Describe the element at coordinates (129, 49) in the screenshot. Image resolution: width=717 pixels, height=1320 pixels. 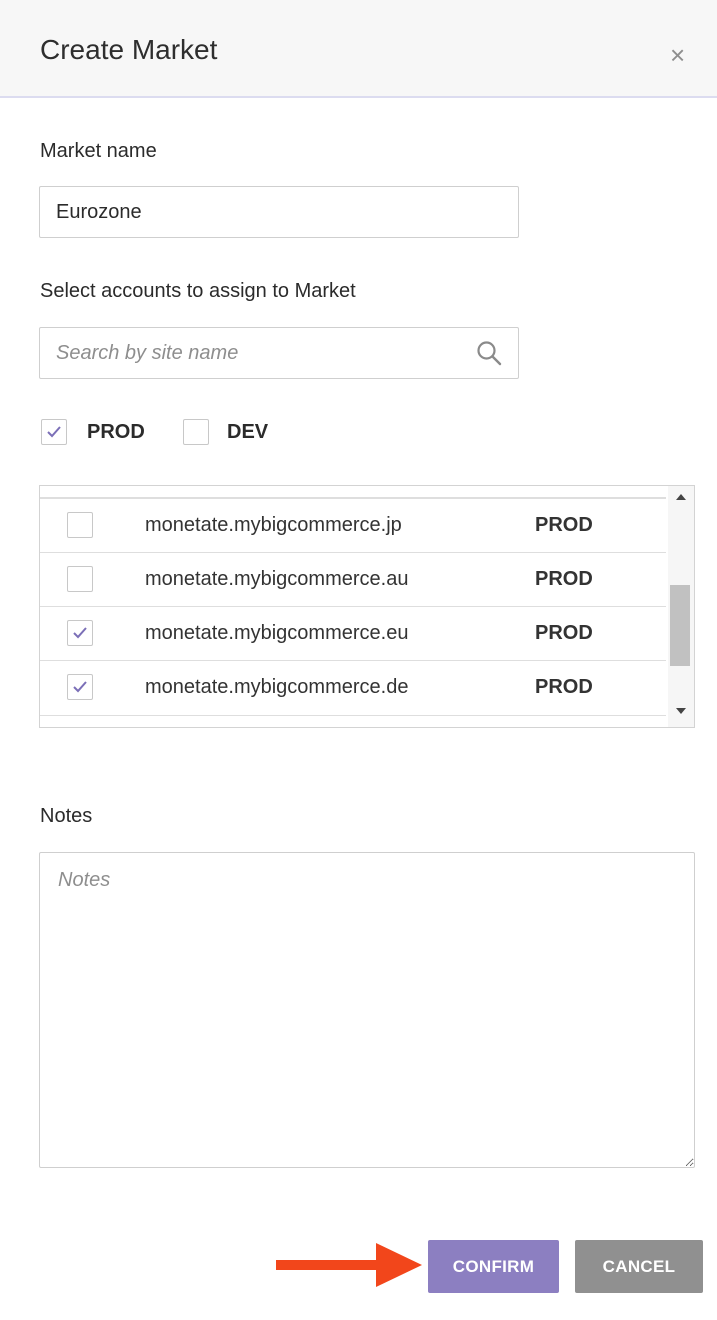
I see `dialog-title: Create Market` at that location.